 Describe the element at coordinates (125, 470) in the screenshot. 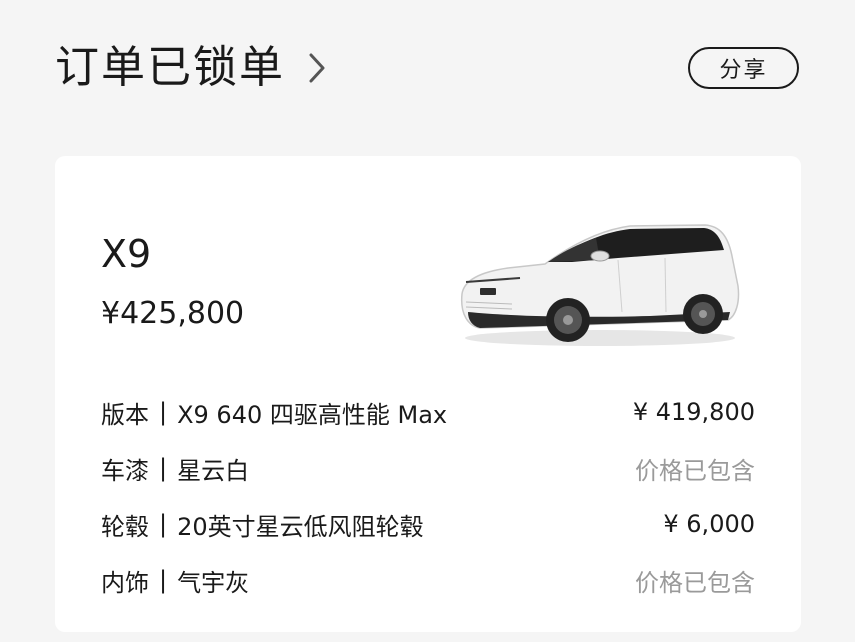

I see `spec-label: 车漆` at that location.